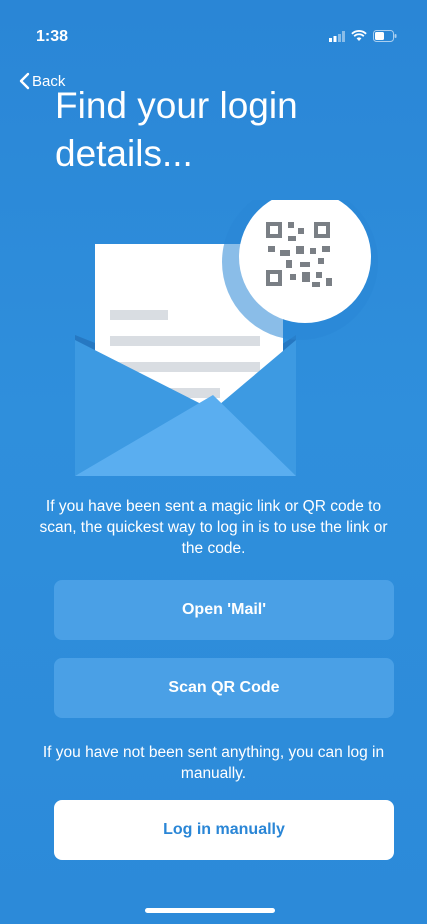 Image resolution: width=427 pixels, height=924 pixels. Describe the element at coordinates (224, 688) in the screenshot. I see `scan-qr-code-button: Scan QR Code` at that location.